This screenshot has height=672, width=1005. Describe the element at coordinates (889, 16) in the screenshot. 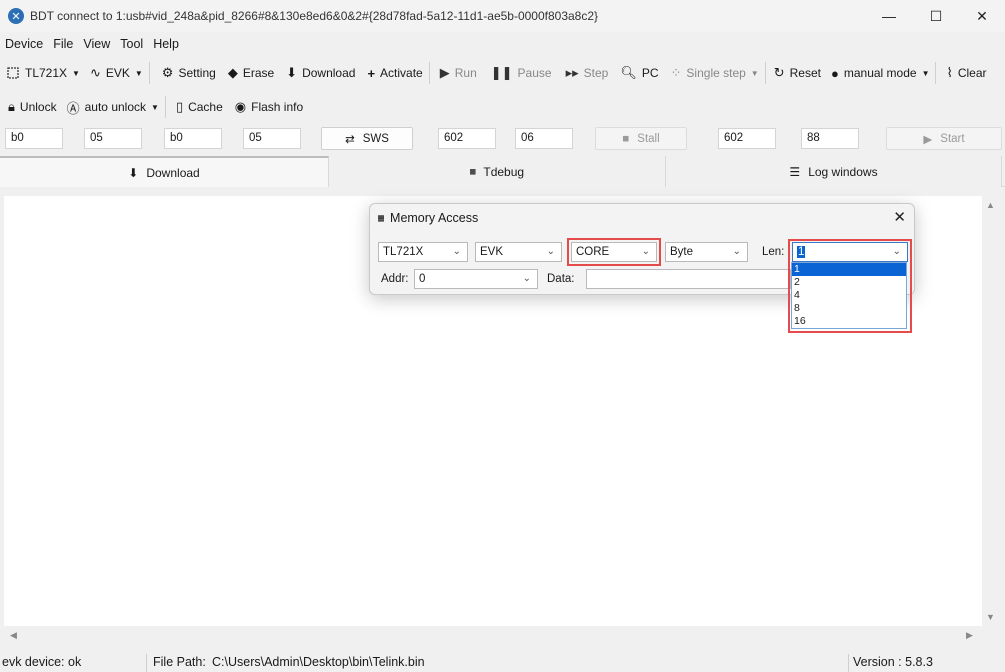

I see `minimize-button: —` at that location.